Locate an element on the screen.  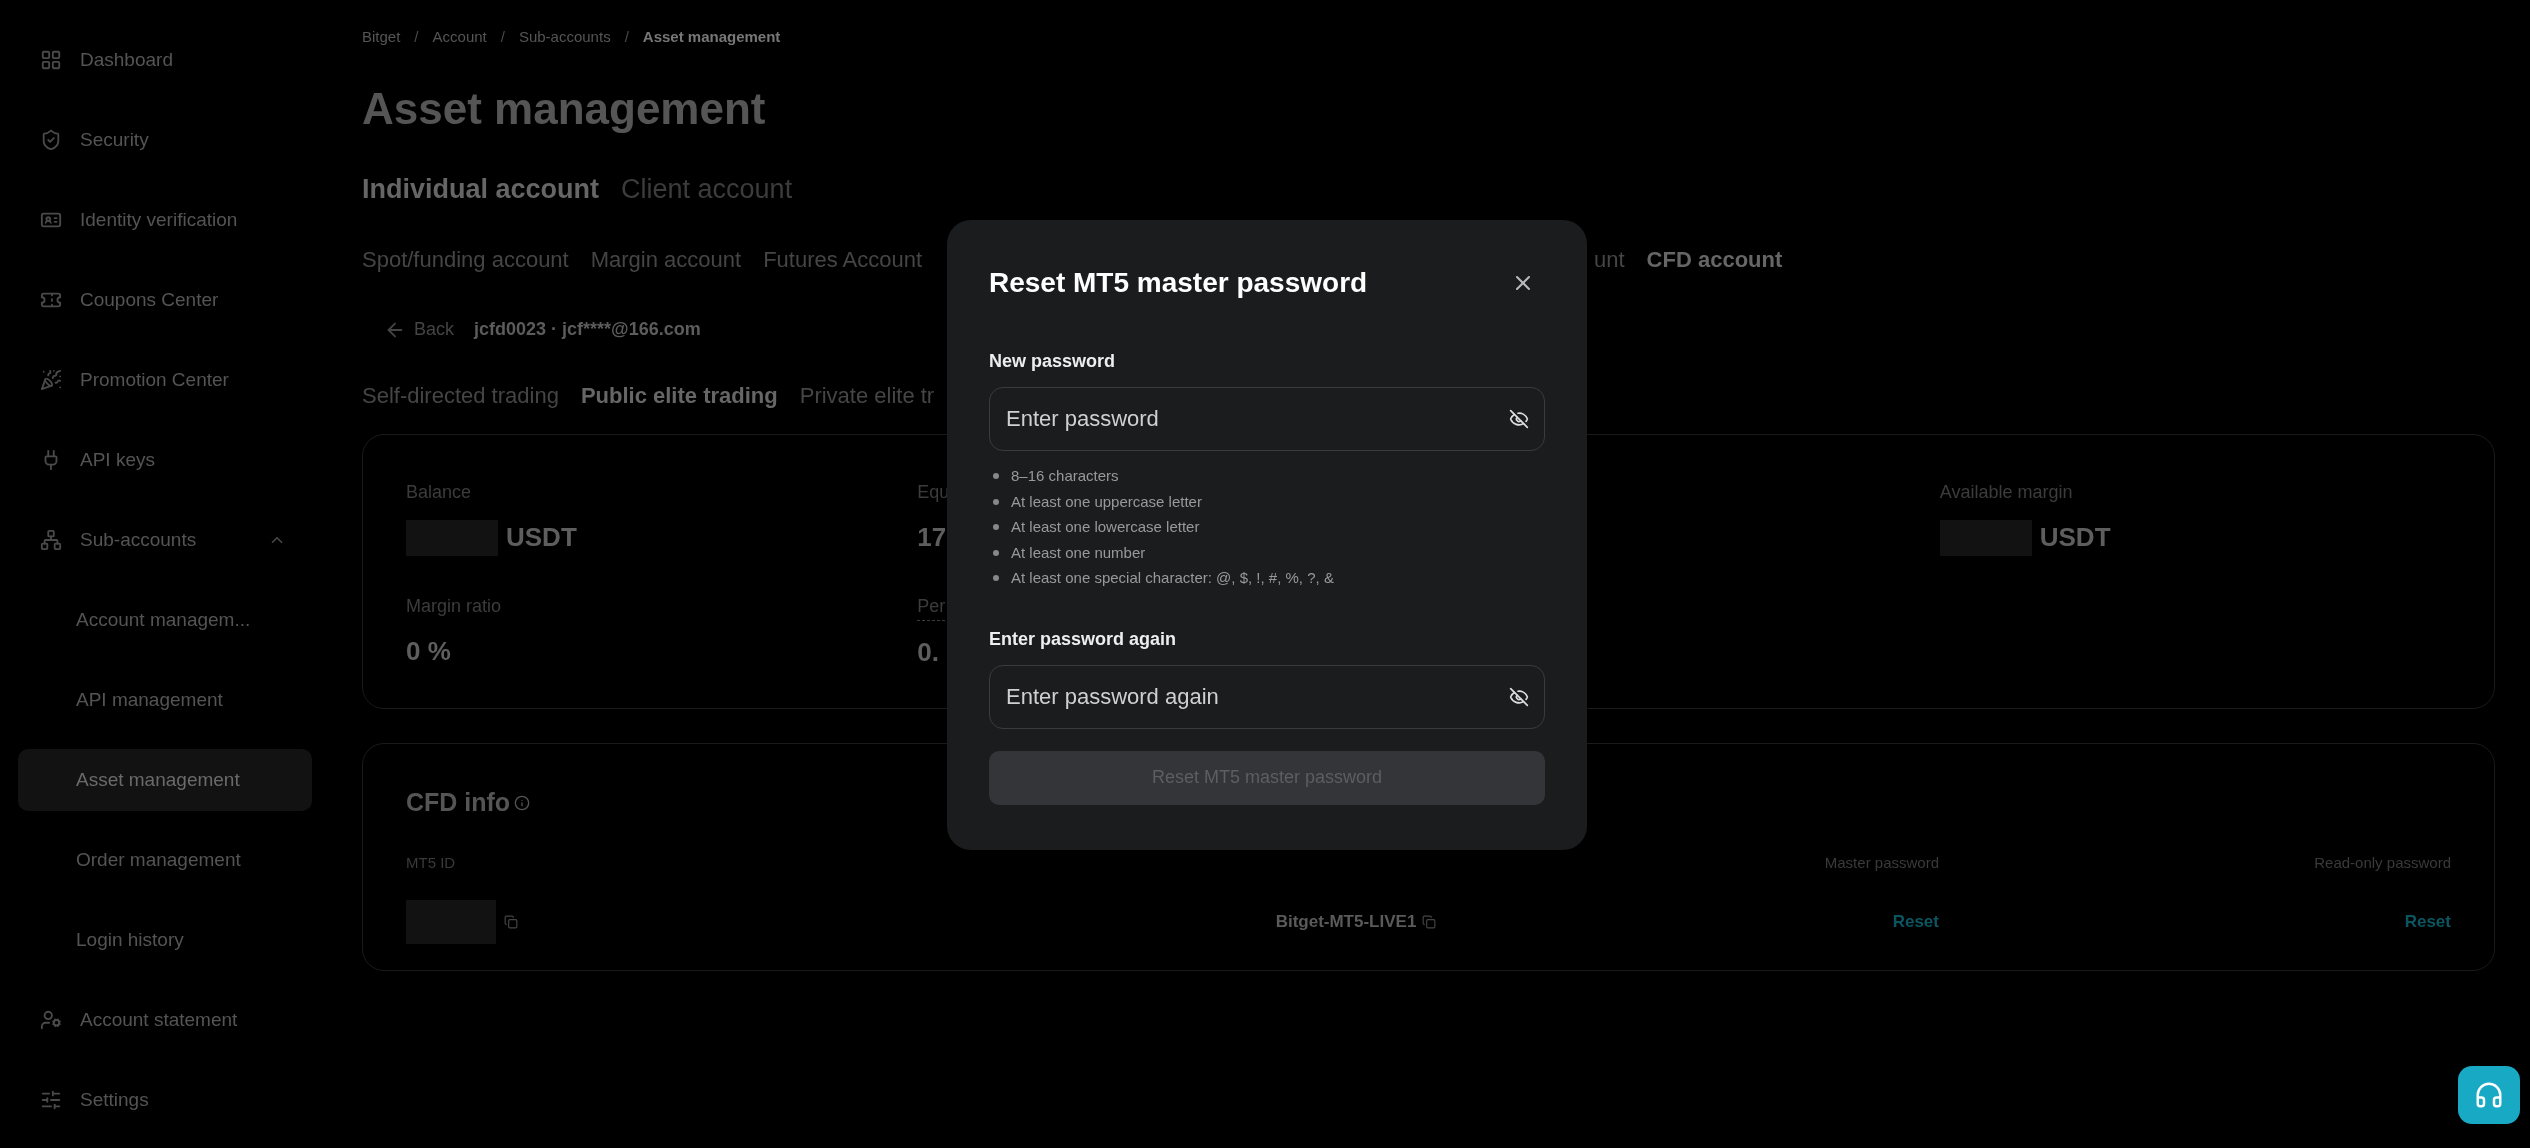
dialog-title: Reset MT5 master password is located at coordinates (1178, 283).